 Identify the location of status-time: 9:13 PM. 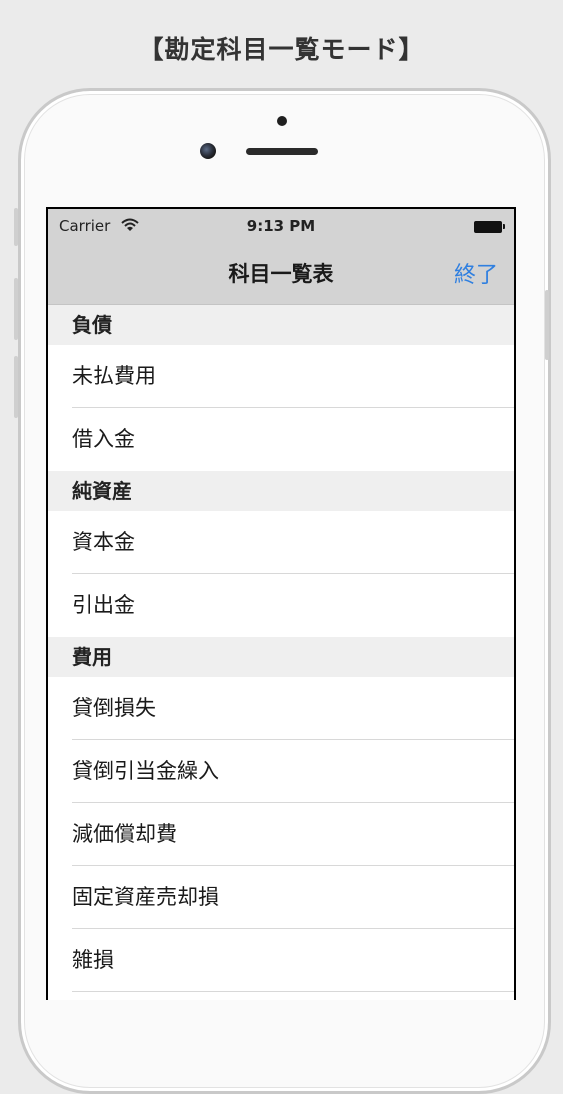
(281, 226).